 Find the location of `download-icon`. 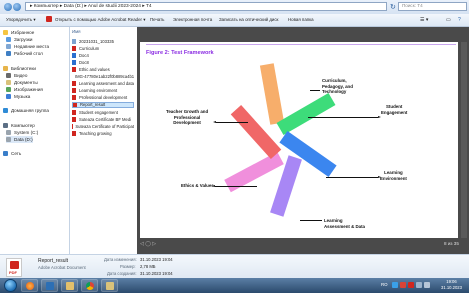

download-icon is located at coordinates (8, 39).